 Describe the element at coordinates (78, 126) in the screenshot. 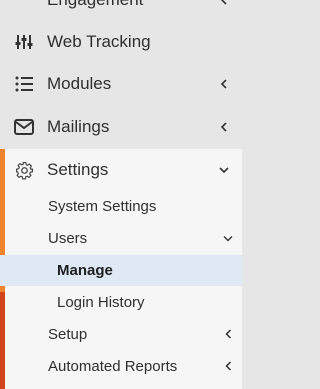

I see `sidebar-item-label: Mailings` at that location.